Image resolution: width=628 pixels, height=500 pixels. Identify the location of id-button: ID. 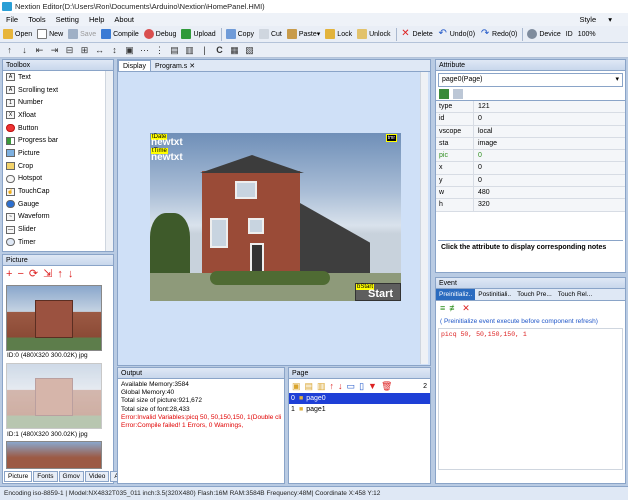
(569, 34).